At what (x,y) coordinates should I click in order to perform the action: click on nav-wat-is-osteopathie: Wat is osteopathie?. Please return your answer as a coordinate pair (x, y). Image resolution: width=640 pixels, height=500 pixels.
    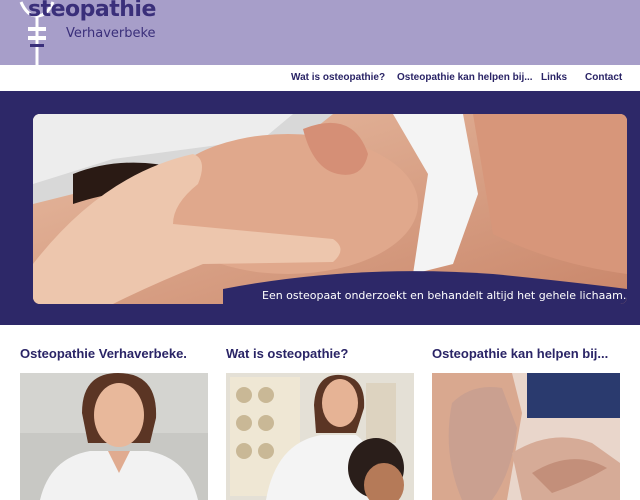
    Looking at the image, I should click on (338, 77).